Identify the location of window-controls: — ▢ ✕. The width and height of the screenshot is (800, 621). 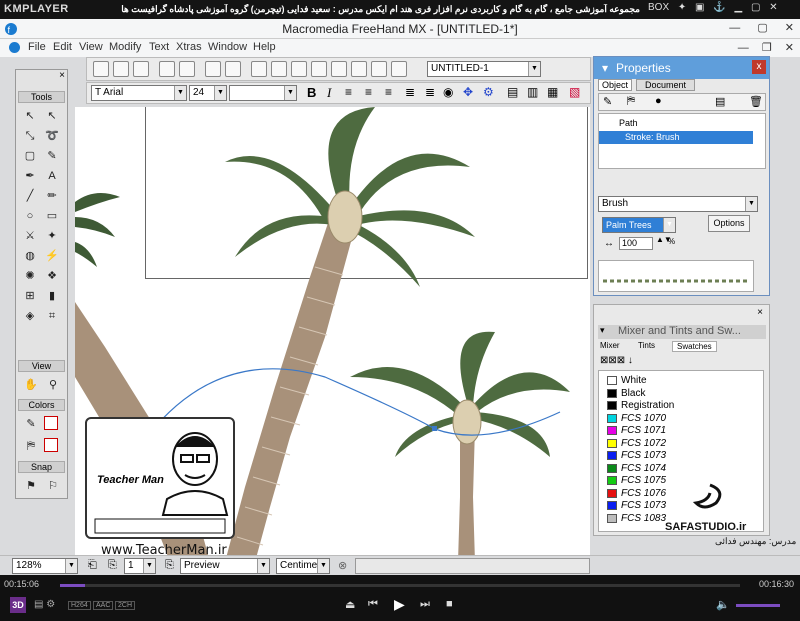
(761, 27).